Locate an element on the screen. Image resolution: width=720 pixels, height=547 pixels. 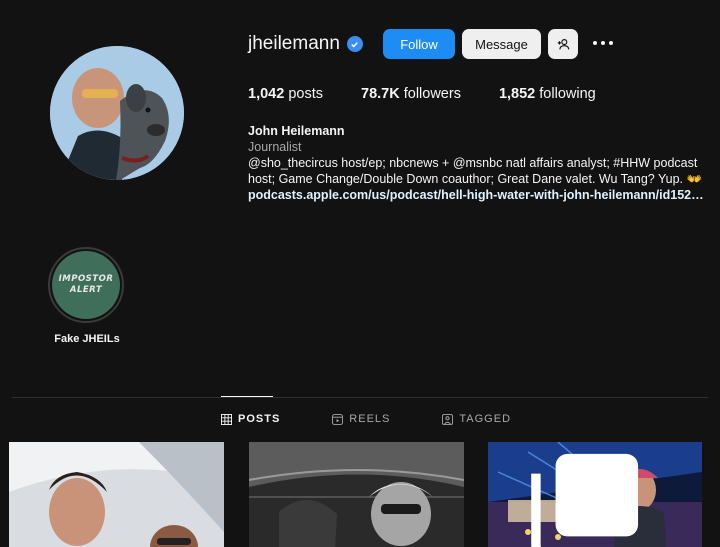
tab-tagged: TAGGED is located at coordinates (476, 419).